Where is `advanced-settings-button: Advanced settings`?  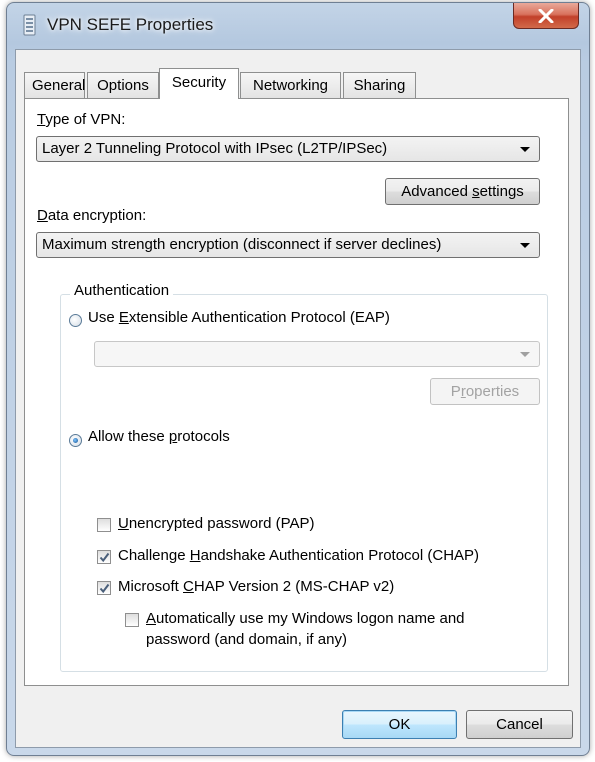 advanced-settings-button: Advanced settings is located at coordinates (462, 191).